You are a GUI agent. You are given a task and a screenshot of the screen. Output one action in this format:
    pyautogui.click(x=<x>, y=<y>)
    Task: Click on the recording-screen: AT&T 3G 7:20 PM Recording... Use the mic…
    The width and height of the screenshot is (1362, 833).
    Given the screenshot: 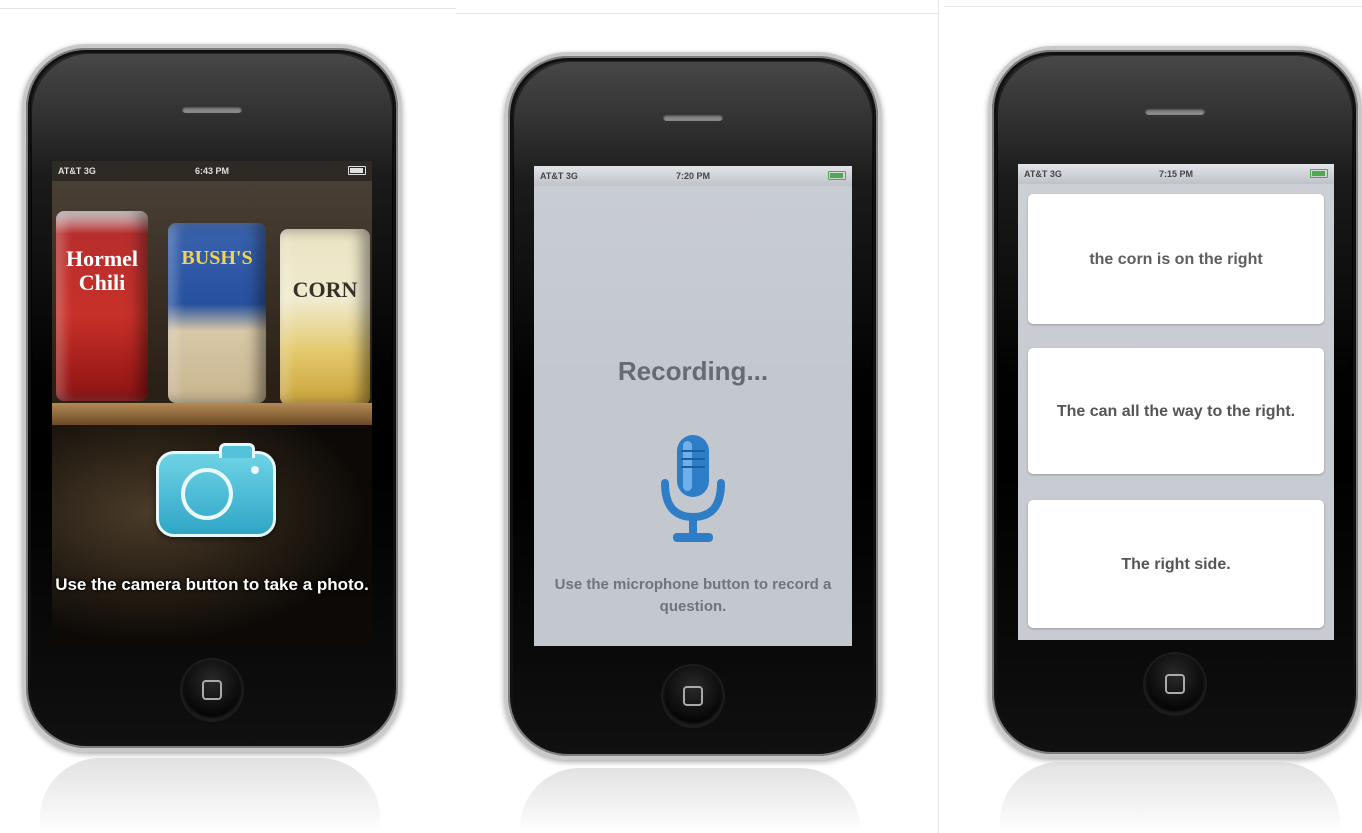 What is the action you would take?
    pyautogui.click(x=693, y=406)
    